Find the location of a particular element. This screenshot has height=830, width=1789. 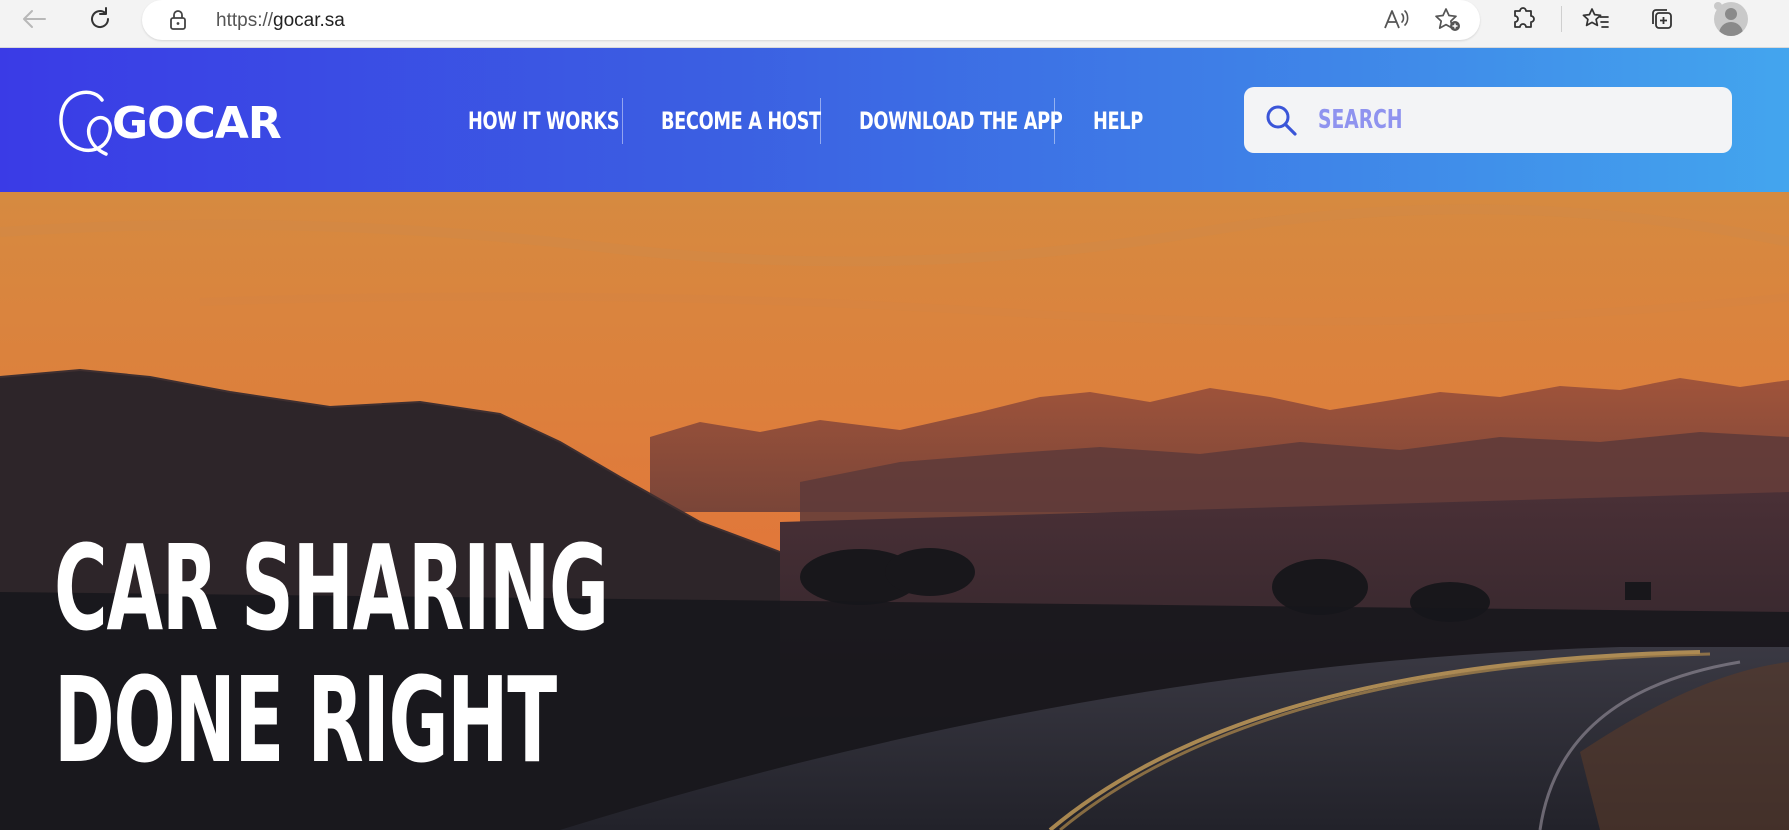

hero-headline: CAR SHARING DONE RIGHT is located at coordinates (331, 654).